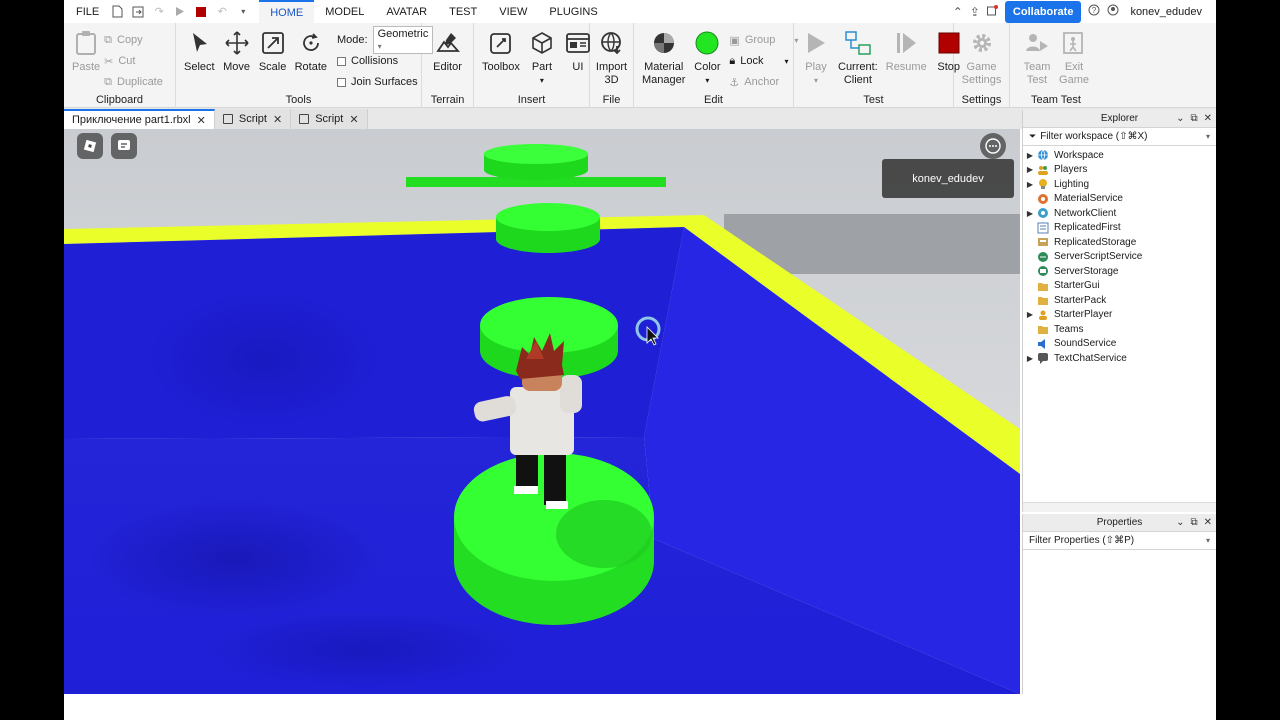 This screenshot has height=720, width=1280. I want to click on explorer-item-workspace: ▶ Workspace, so click(1119, 155).